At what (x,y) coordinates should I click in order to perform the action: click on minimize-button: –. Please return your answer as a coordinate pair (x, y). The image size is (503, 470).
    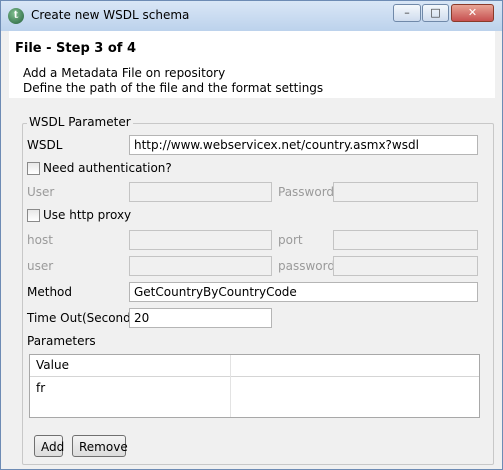
    Looking at the image, I should click on (407, 13).